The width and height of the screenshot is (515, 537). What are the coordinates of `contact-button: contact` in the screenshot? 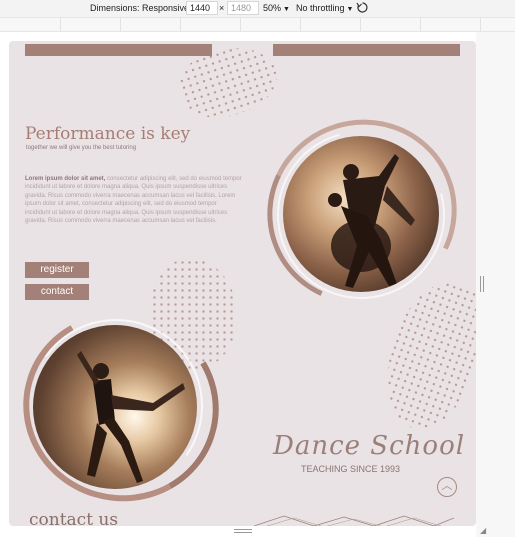 It's located at (57, 292).